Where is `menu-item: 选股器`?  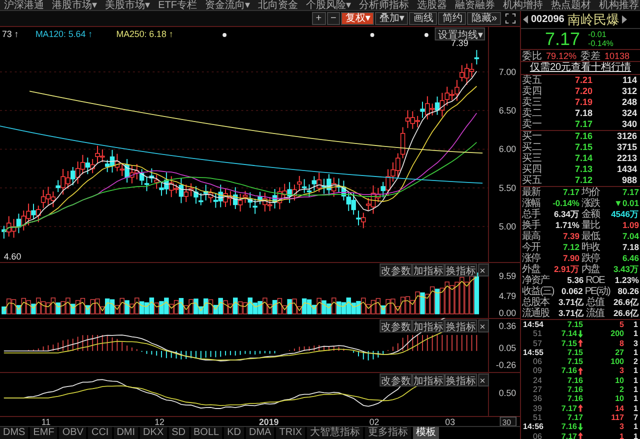
menu-item: 选股器 is located at coordinates (432, 5).